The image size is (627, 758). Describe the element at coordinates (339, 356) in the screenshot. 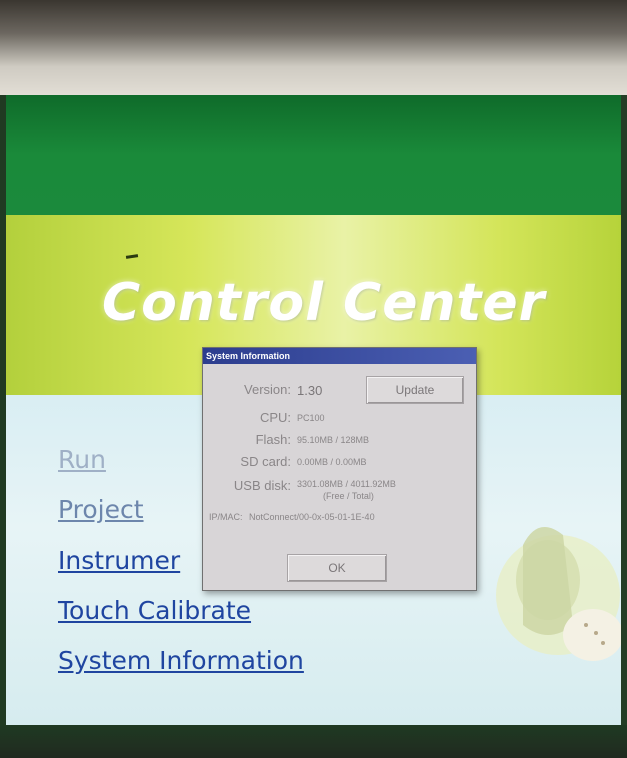

I see `dialog-title: System Information` at that location.